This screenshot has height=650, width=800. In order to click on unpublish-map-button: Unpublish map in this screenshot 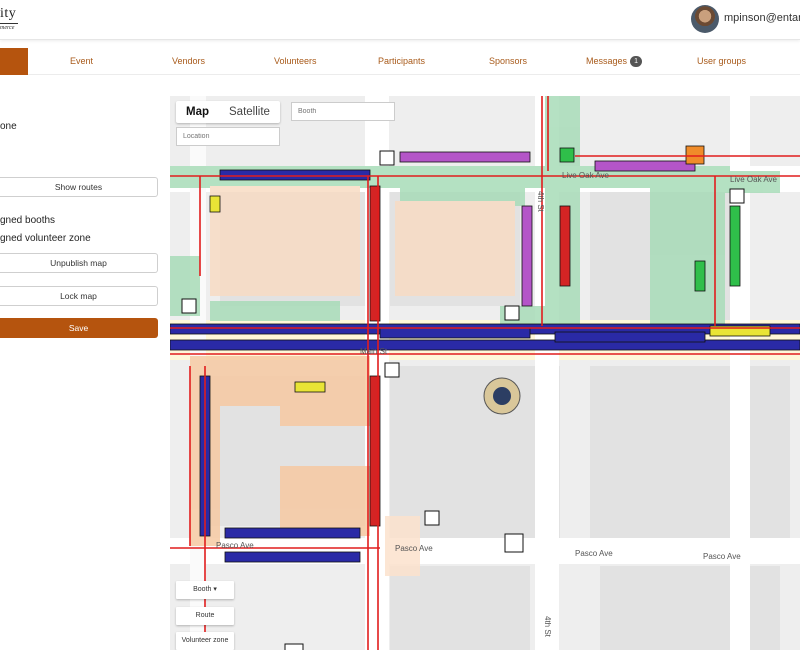, I will do `click(79, 263)`.